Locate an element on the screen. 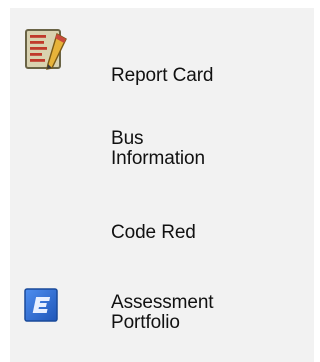 The image size is (320, 362). report-card-icon is located at coordinates (46, 49).